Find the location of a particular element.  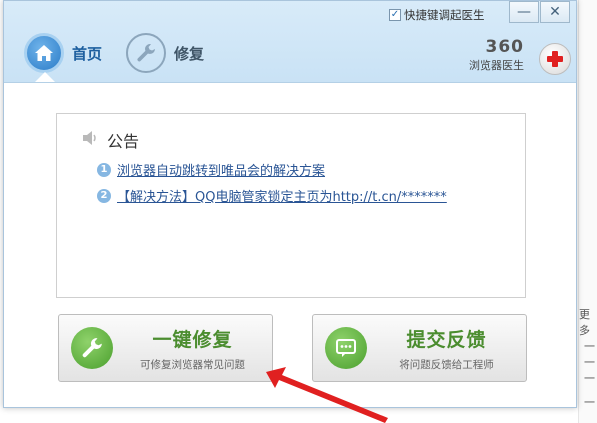

repair-title: 一键修复 is located at coordinates (192, 339).